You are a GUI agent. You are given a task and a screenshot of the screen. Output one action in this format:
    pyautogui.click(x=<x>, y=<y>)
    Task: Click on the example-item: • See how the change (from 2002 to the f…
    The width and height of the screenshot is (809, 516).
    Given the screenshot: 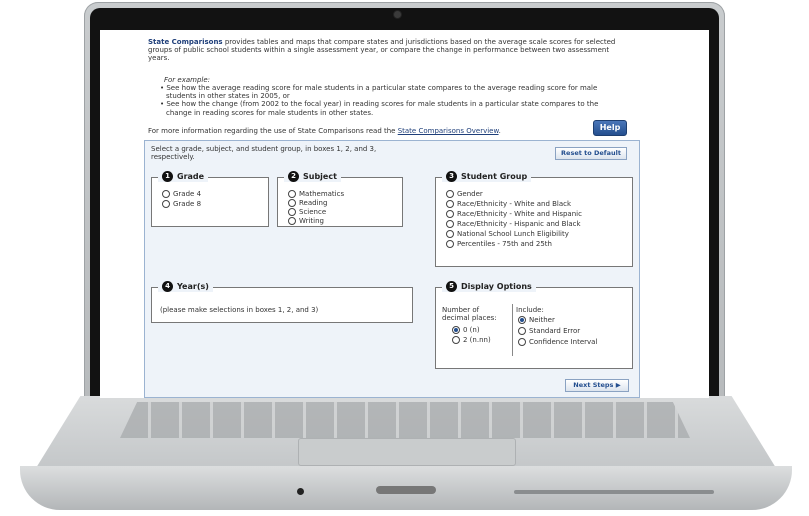 What is the action you would take?
    pyautogui.click(x=379, y=108)
    